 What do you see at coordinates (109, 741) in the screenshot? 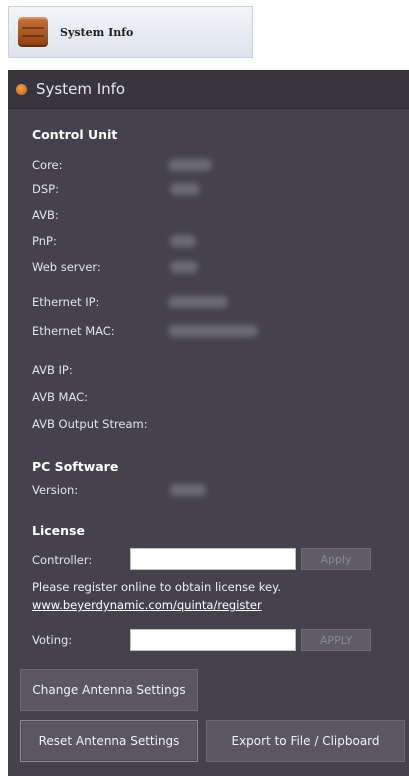
I see `reset-antenna-settings-button: Reset Antenna Settings` at bounding box center [109, 741].